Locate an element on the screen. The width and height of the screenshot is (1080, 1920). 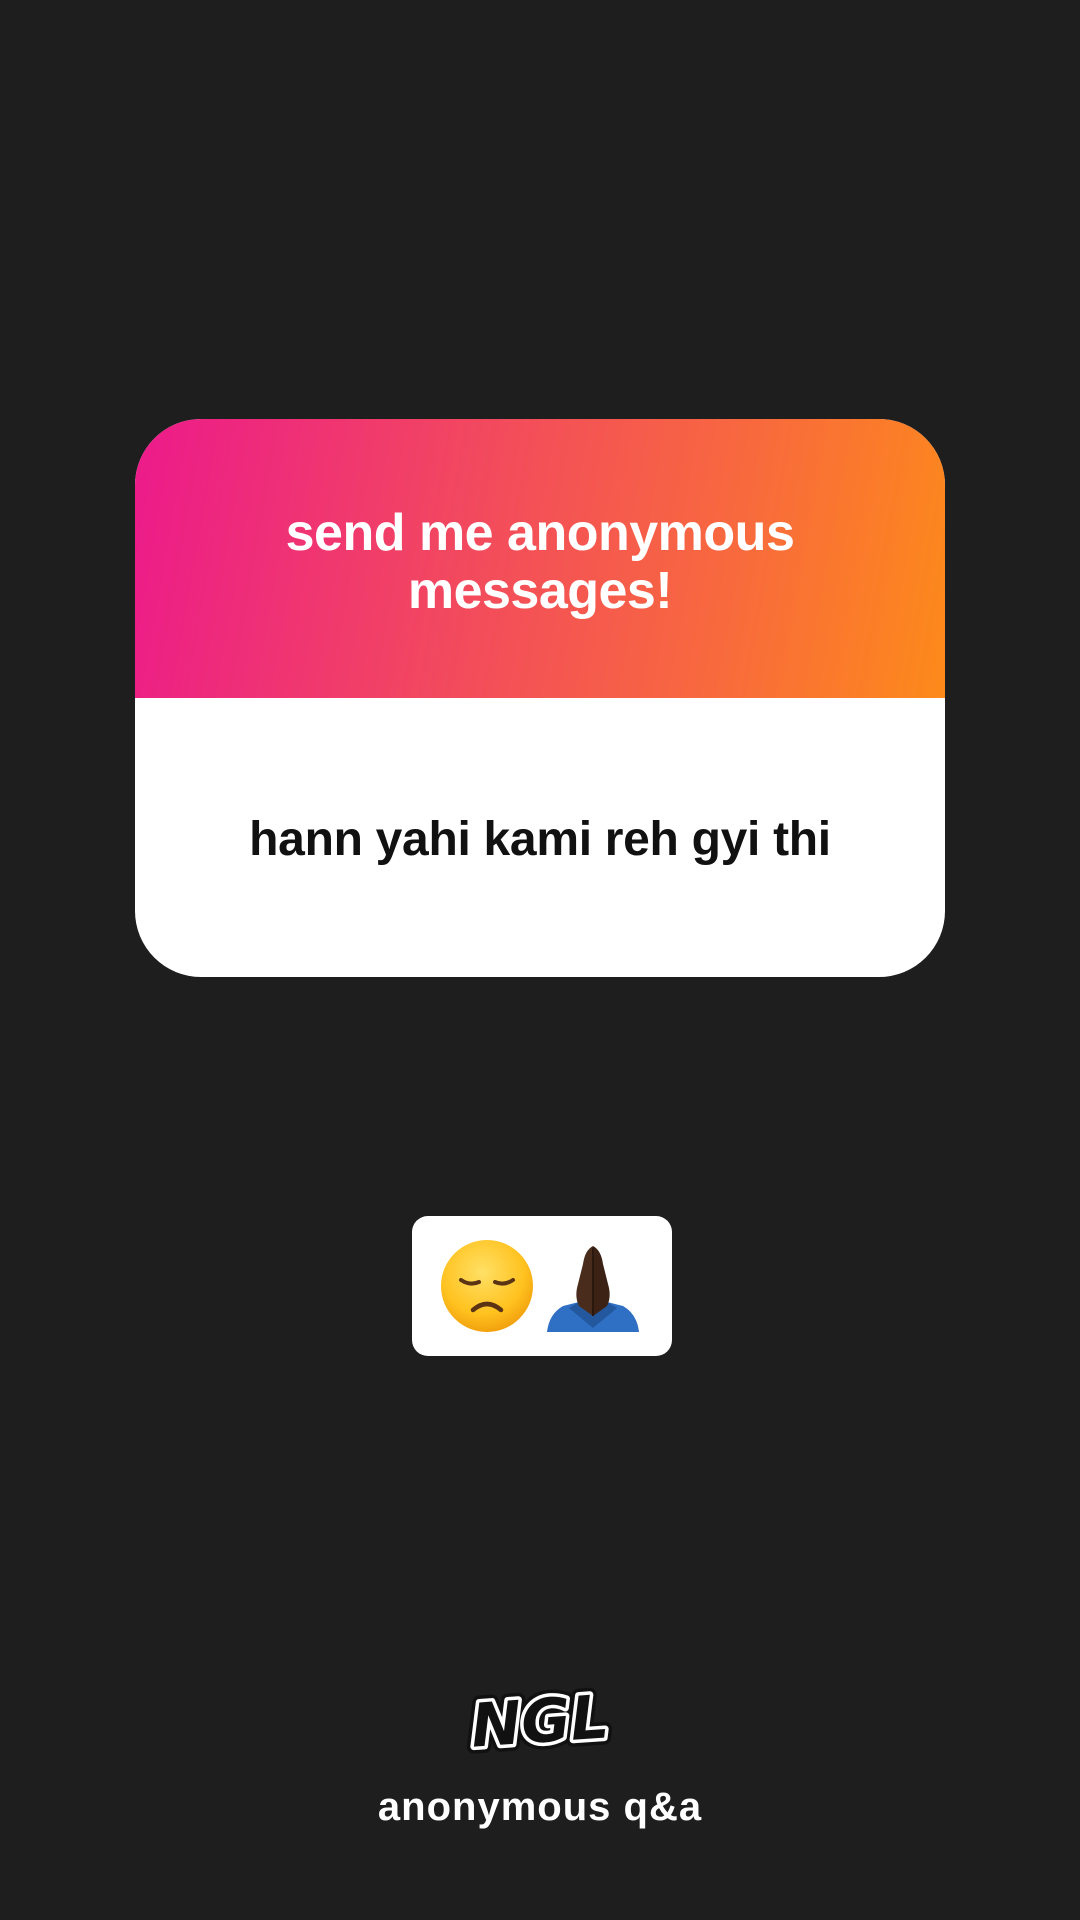
ngl-logo: NGL NGL NGL is located at coordinates (540, 1723).